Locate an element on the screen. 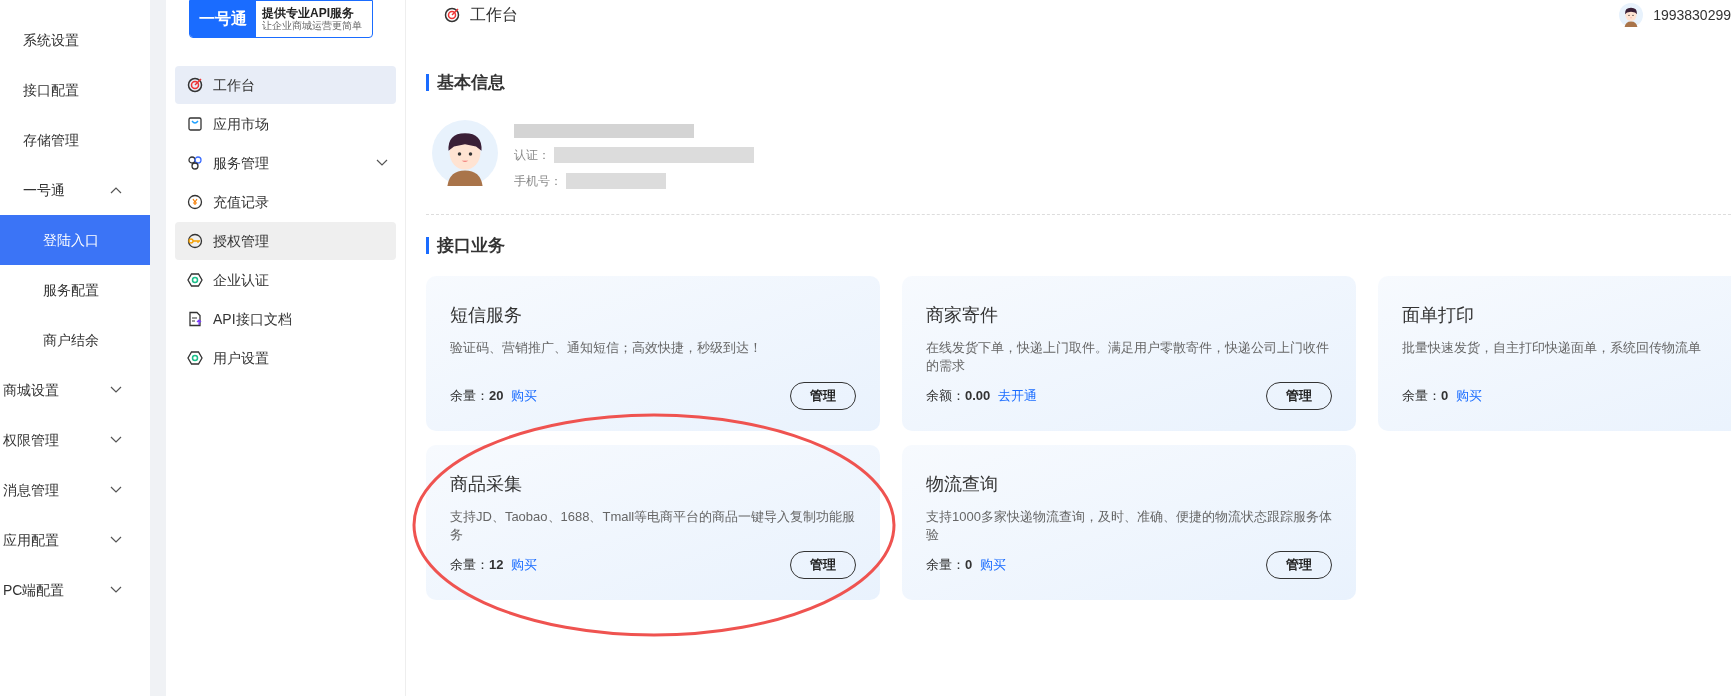  key-icon is located at coordinates (195, 241).